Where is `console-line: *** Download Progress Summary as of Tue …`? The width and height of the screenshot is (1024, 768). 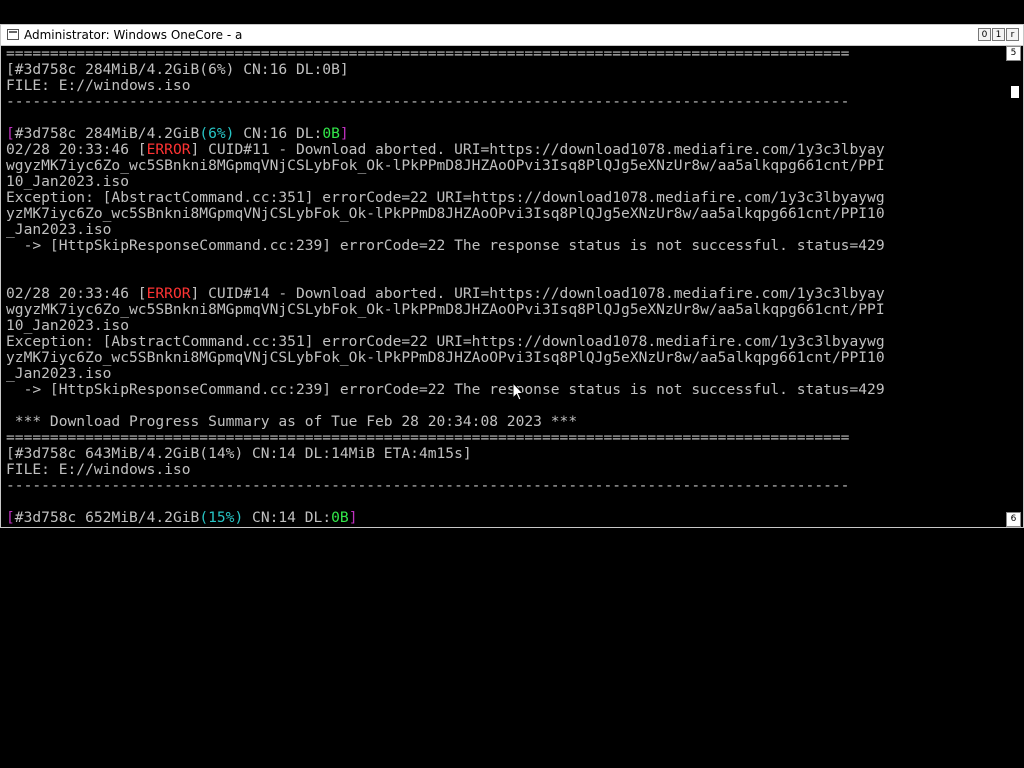
console-line: *** Download Progress Summary as of Tue … is located at coordinates (505, 422).